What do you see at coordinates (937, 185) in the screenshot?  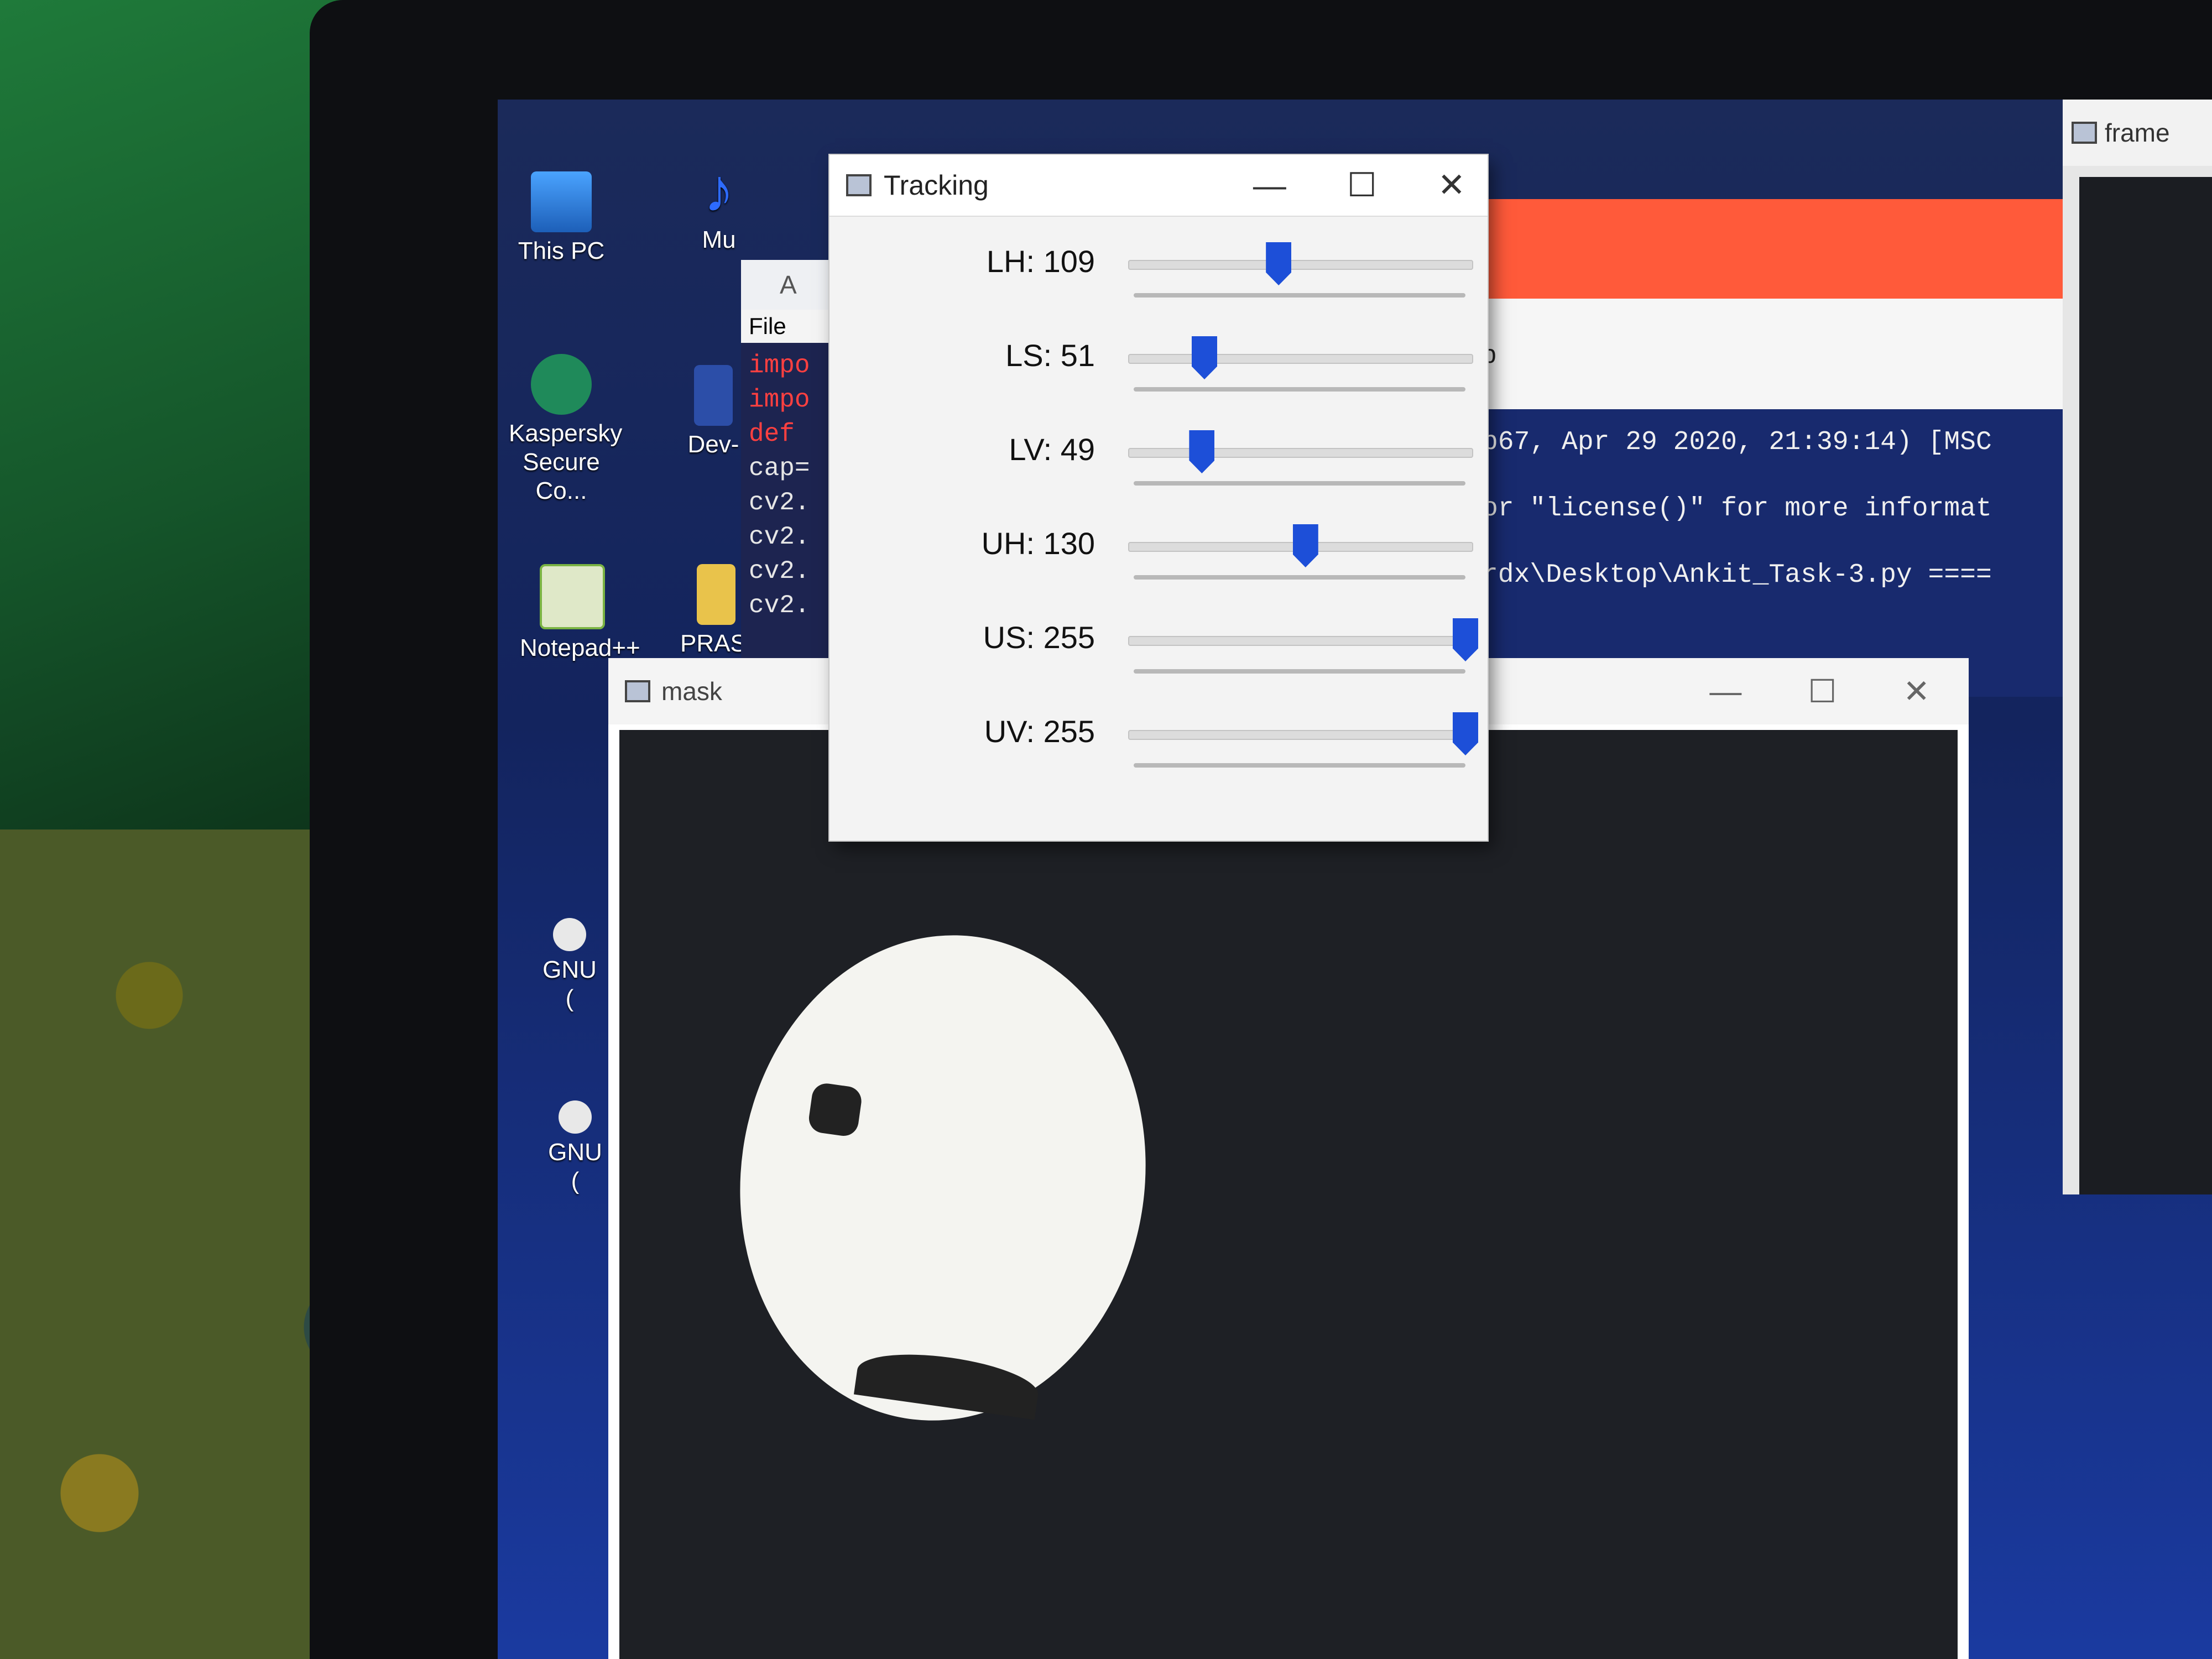 I see `tracking-title: Tracking` at bounding box center [937, 185].